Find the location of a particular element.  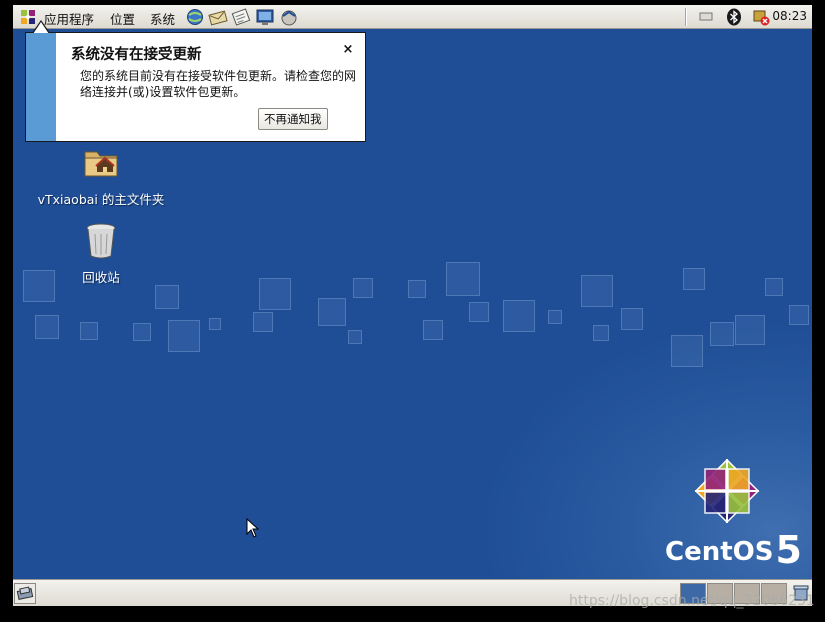

mail-icon is located at coordinates (218, 17).